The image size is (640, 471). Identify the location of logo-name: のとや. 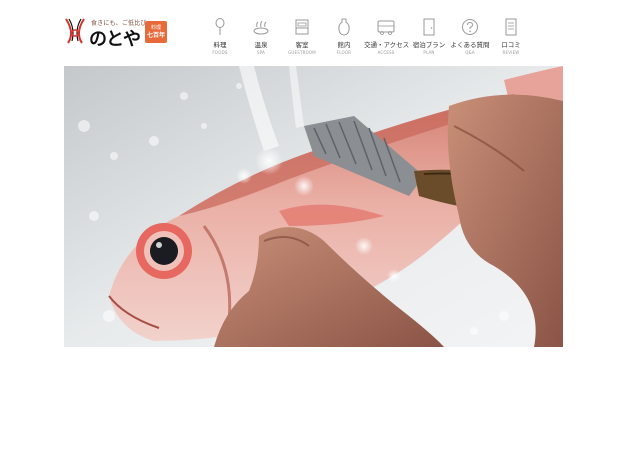
(115, 39).